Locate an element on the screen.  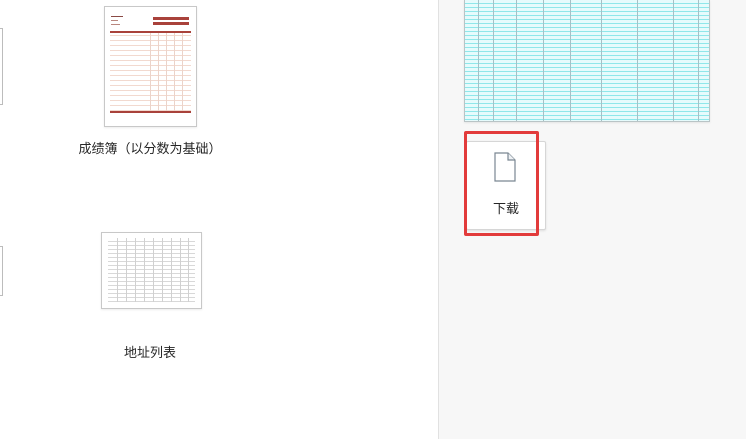
gradebook-grid is located at coordinates (150, 71).